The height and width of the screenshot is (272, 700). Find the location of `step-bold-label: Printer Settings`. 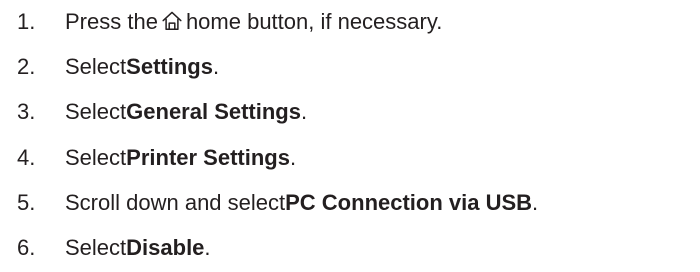

step-bold-label: Printer Settings is located at coordinates (208, 157).